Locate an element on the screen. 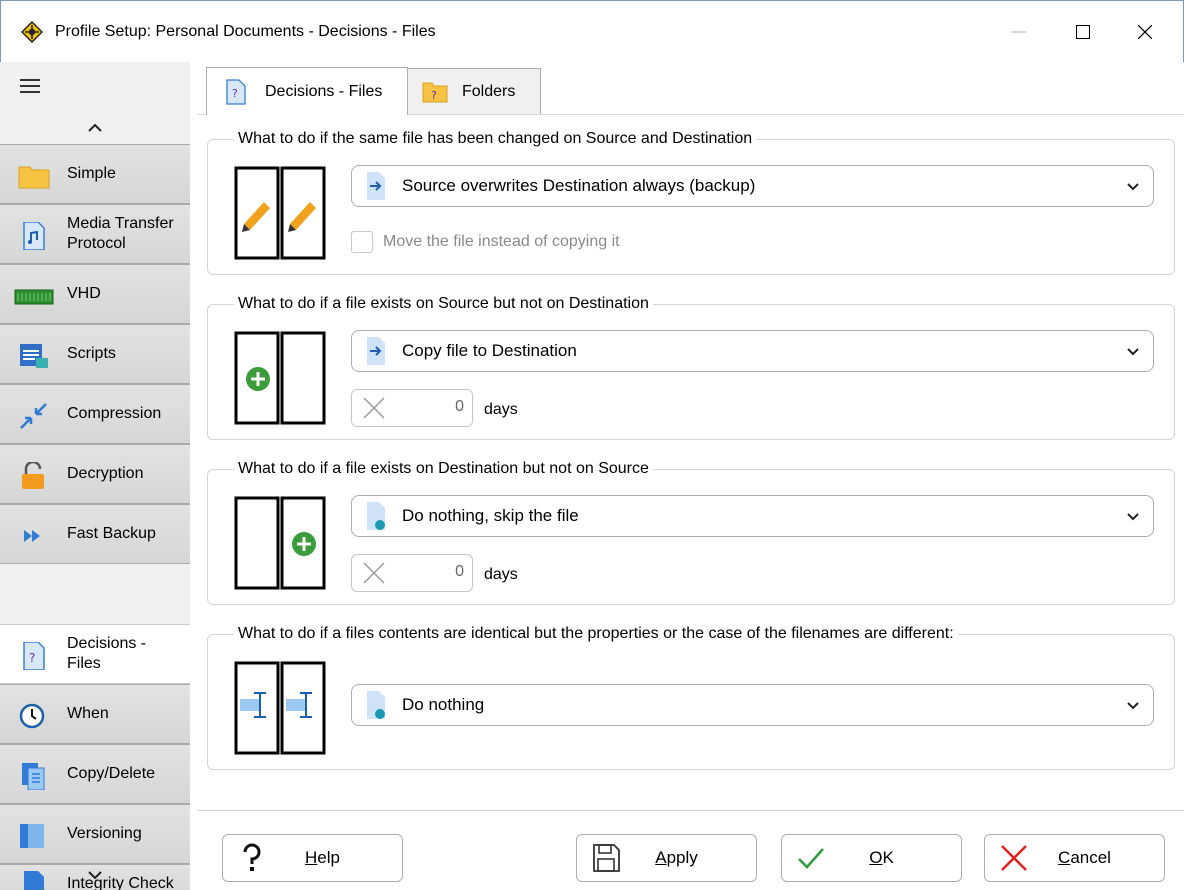 This screenshot has height=890, width=1184. button-label: Apply is located at coordinates (676, 857).